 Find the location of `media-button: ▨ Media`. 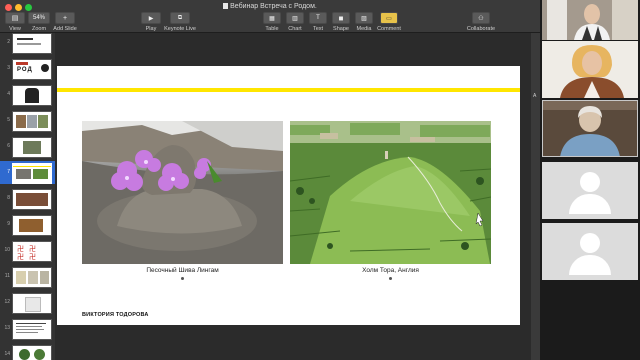

media-button: ▨ Media is located at coordinates (364, 22).